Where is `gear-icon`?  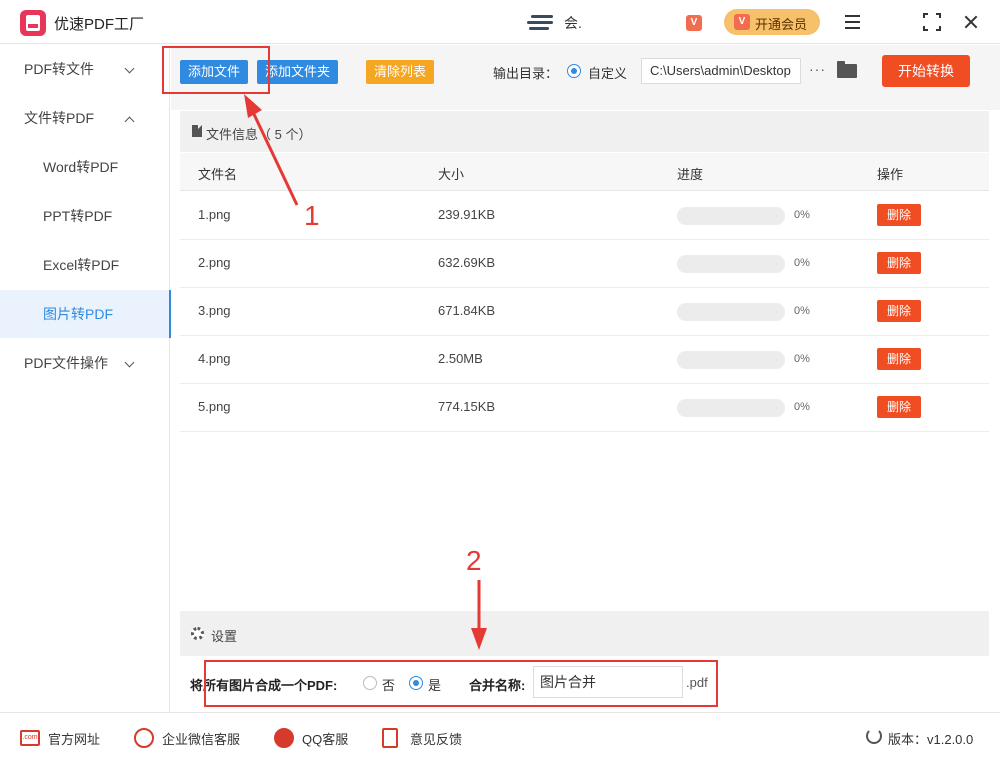 gear-icon is located at coordinates (197, 633).